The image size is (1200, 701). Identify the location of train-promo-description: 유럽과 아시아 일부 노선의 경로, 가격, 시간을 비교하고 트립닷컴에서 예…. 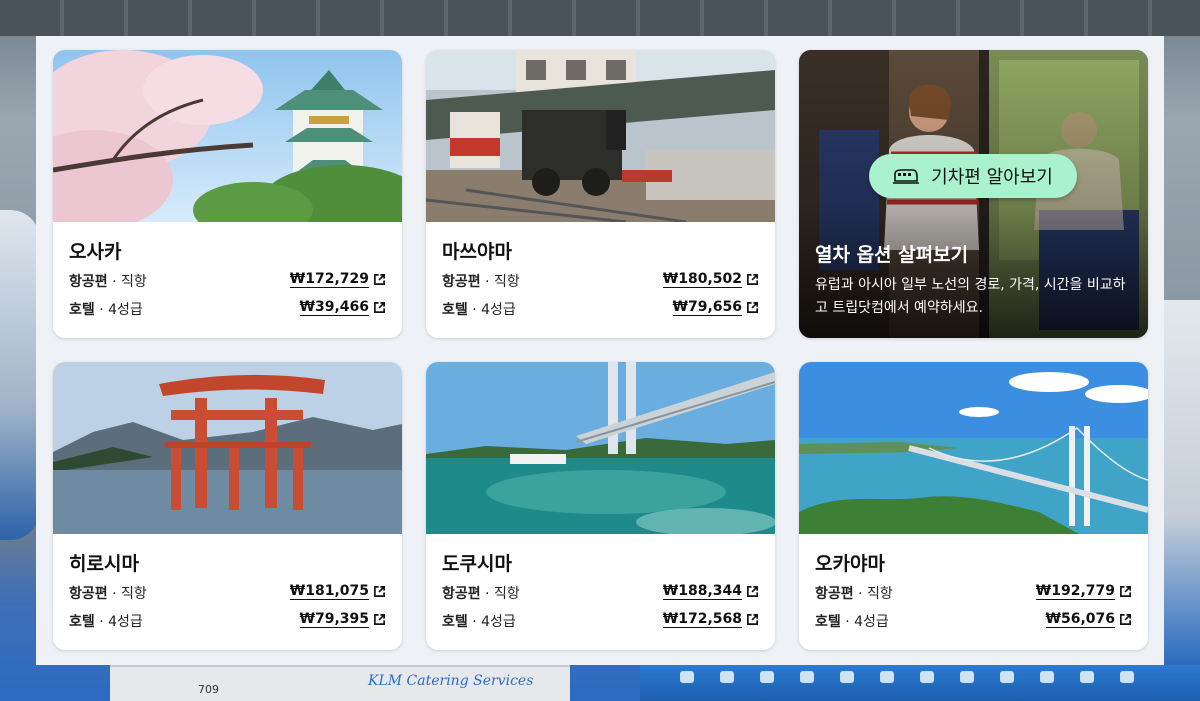
(970, 296).